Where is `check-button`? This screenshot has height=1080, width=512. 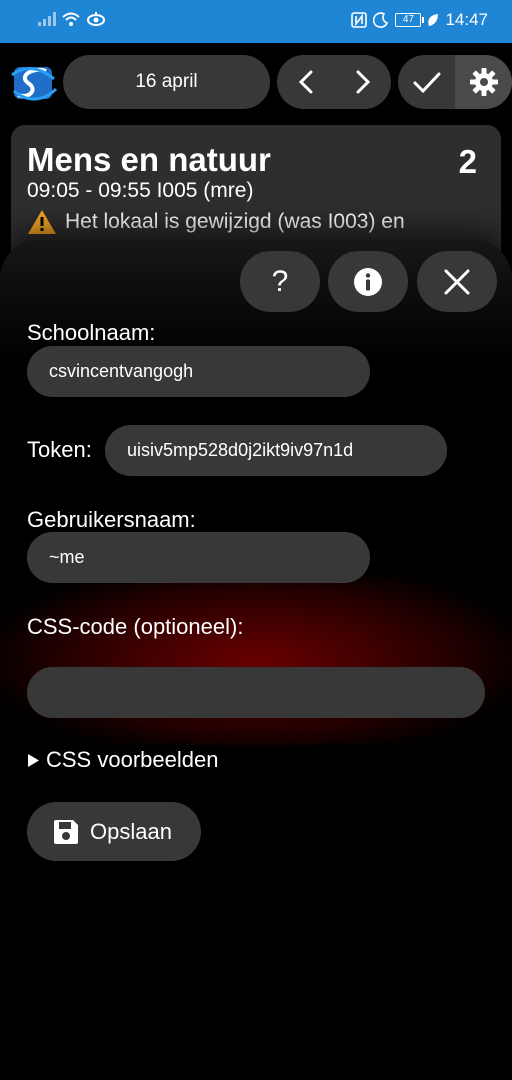 check-button is located at coordinates (426, 82).